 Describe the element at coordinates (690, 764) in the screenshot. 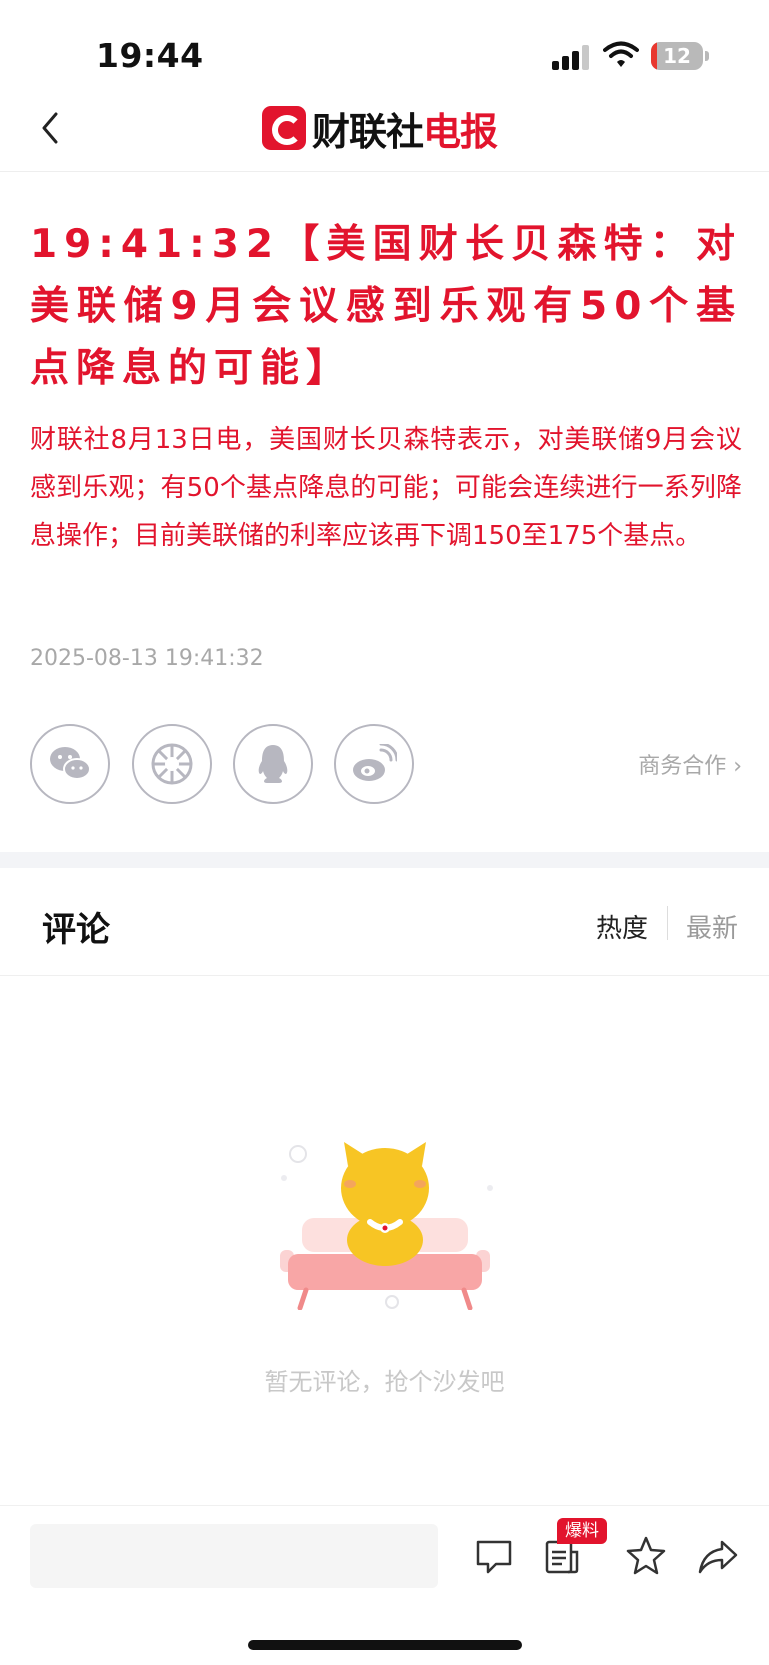

I see `business-cooperation-link: 商务合作 ›` at that location.